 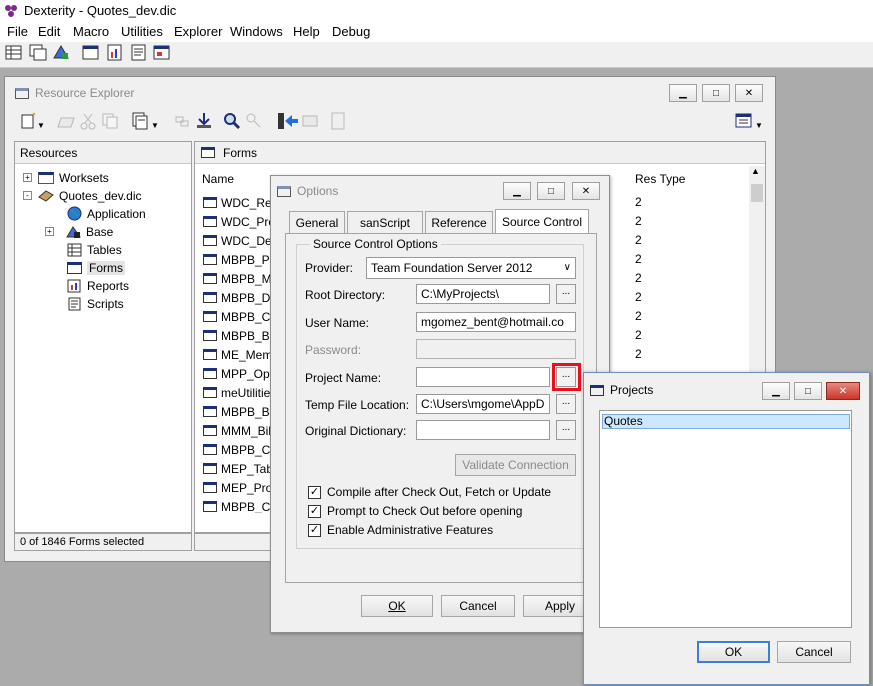 What do you see at coordinates (683, 93) in the screenshot?
I see `minimize-button: ▁` at bounding box center [683, 93].